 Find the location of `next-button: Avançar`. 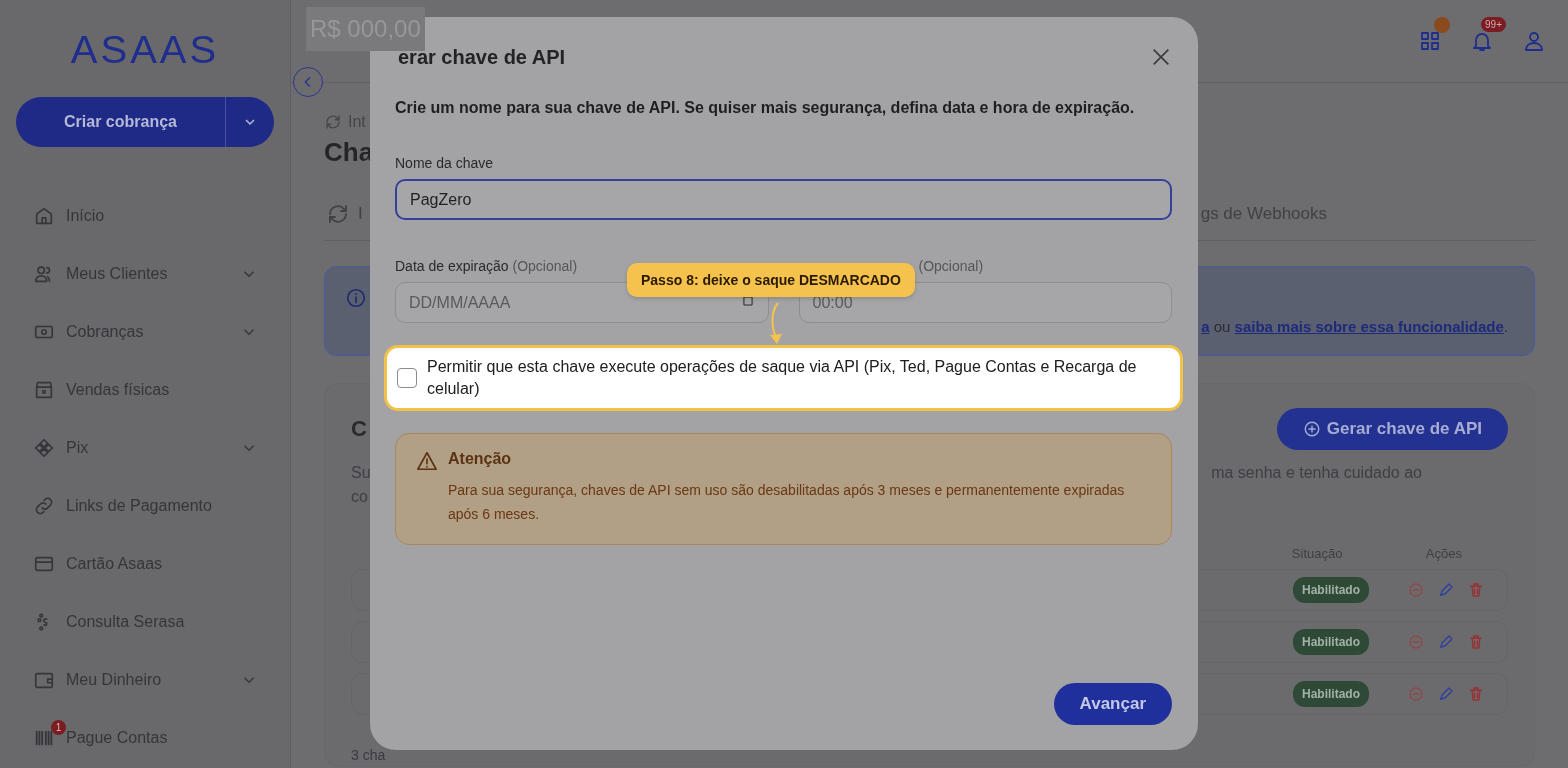

next-button: Avançar is located at coordinates (1112, 704).